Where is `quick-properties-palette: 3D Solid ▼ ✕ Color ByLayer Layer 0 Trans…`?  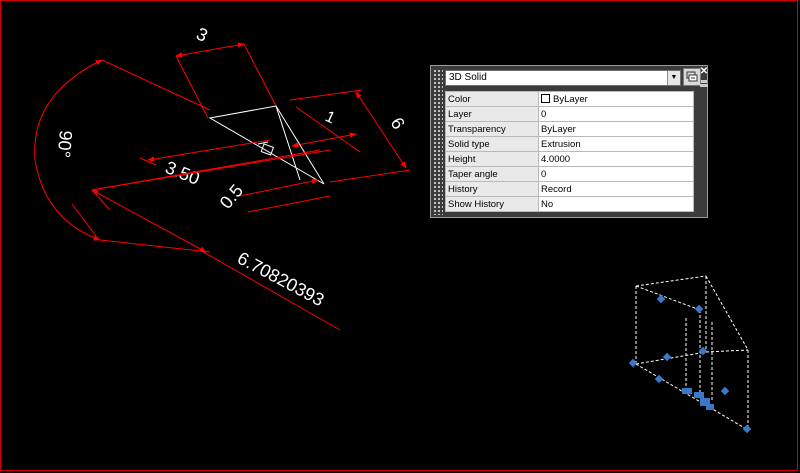
quick-properties-palette: 3D Solid ▼ ✕ Color ByLayer Layer 0 Trans… is located at coordinates (569, 141).